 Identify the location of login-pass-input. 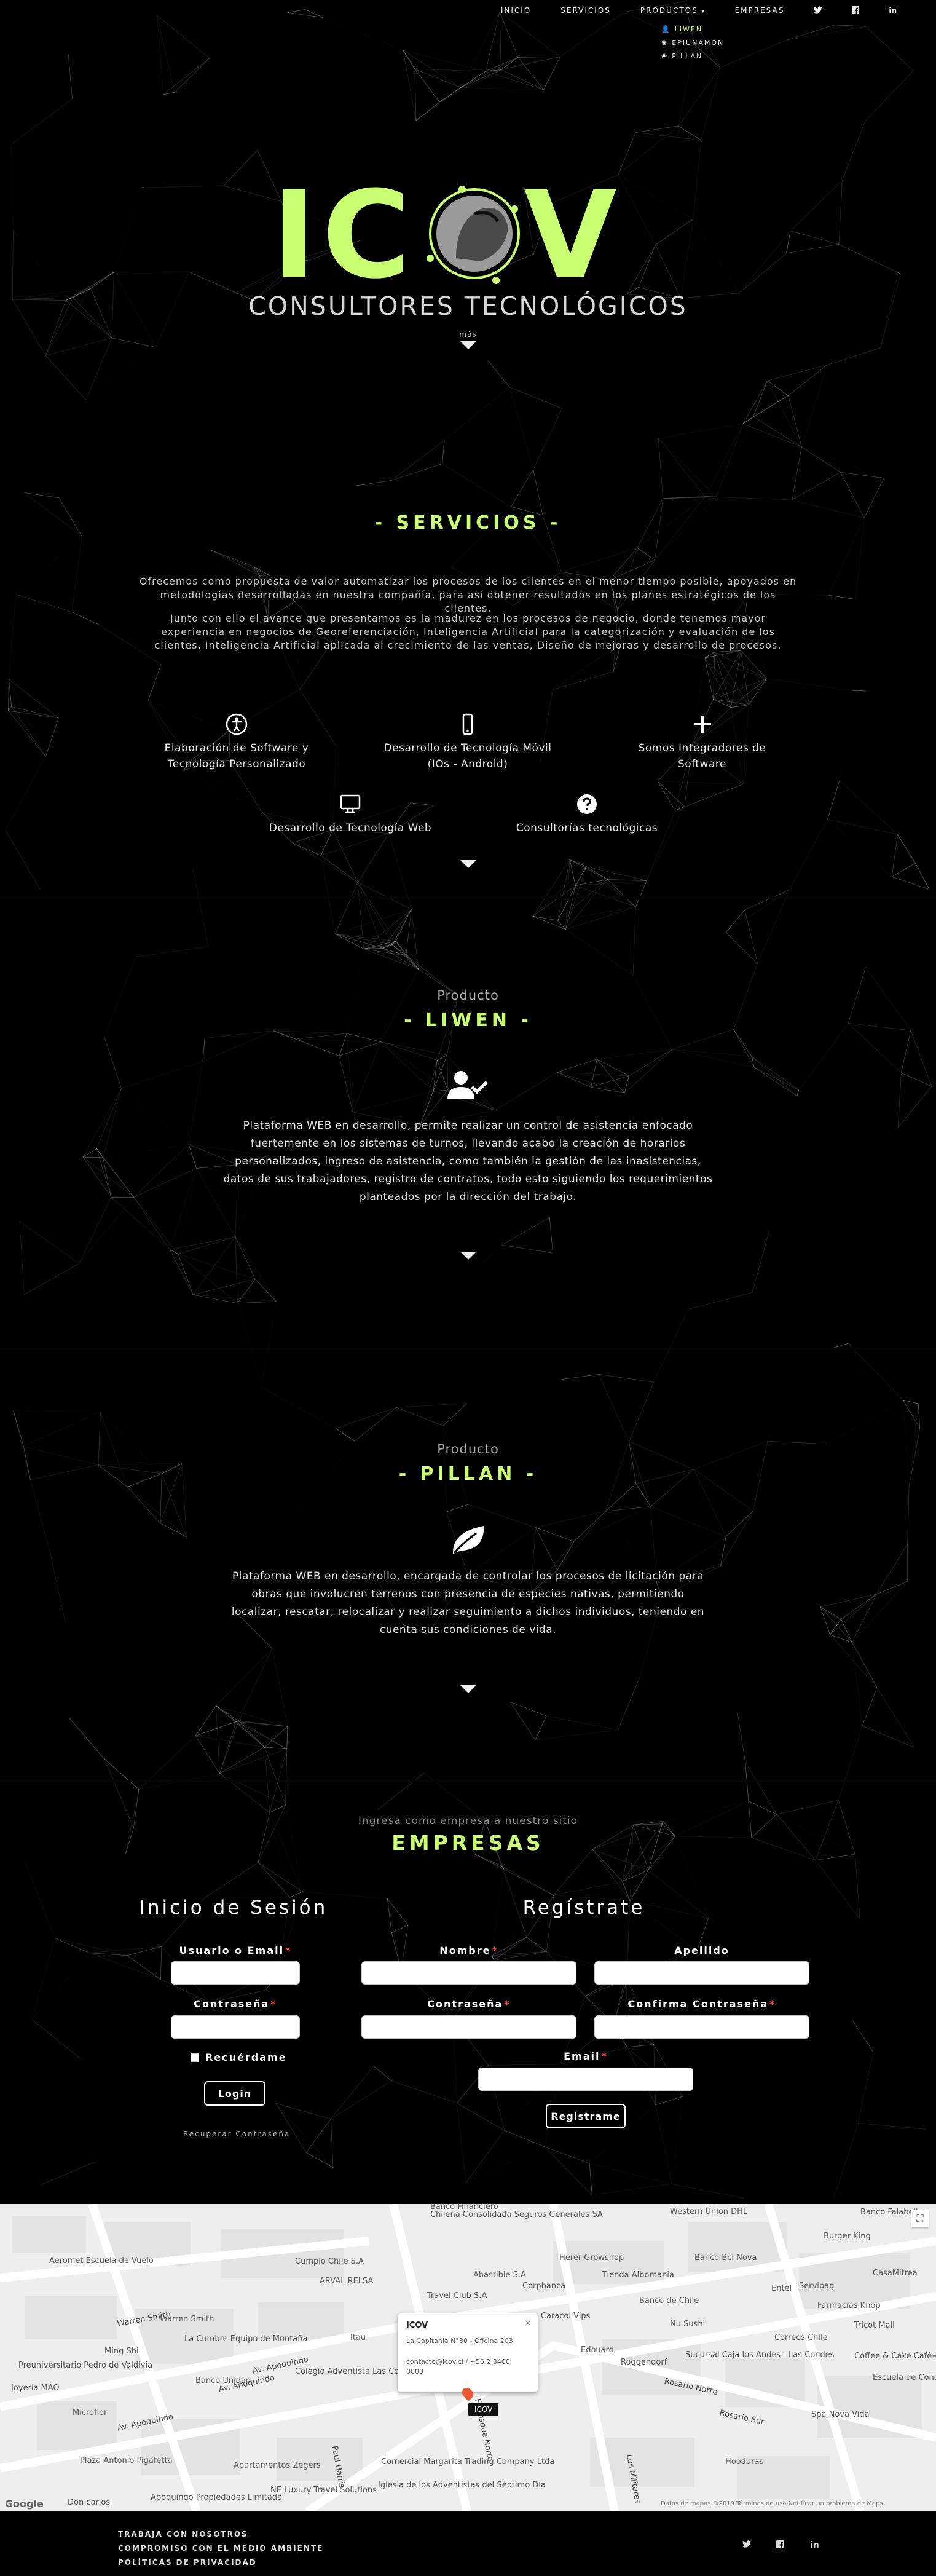
(236, 2027).